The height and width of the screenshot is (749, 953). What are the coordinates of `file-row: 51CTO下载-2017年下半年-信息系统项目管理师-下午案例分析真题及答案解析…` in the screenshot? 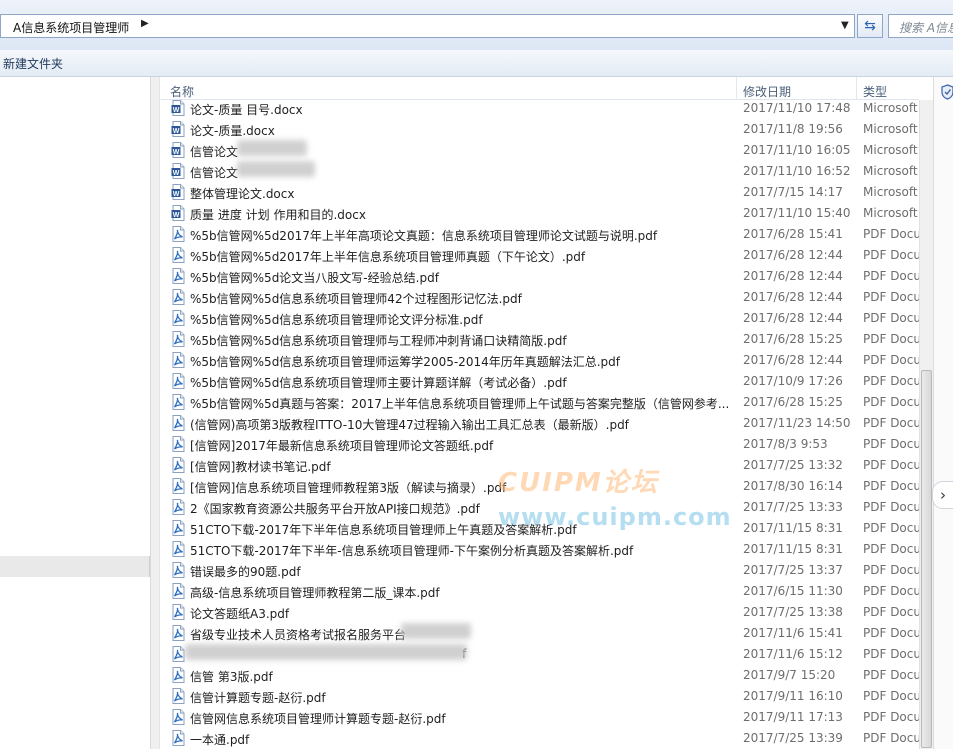 It's located at (540, 549).